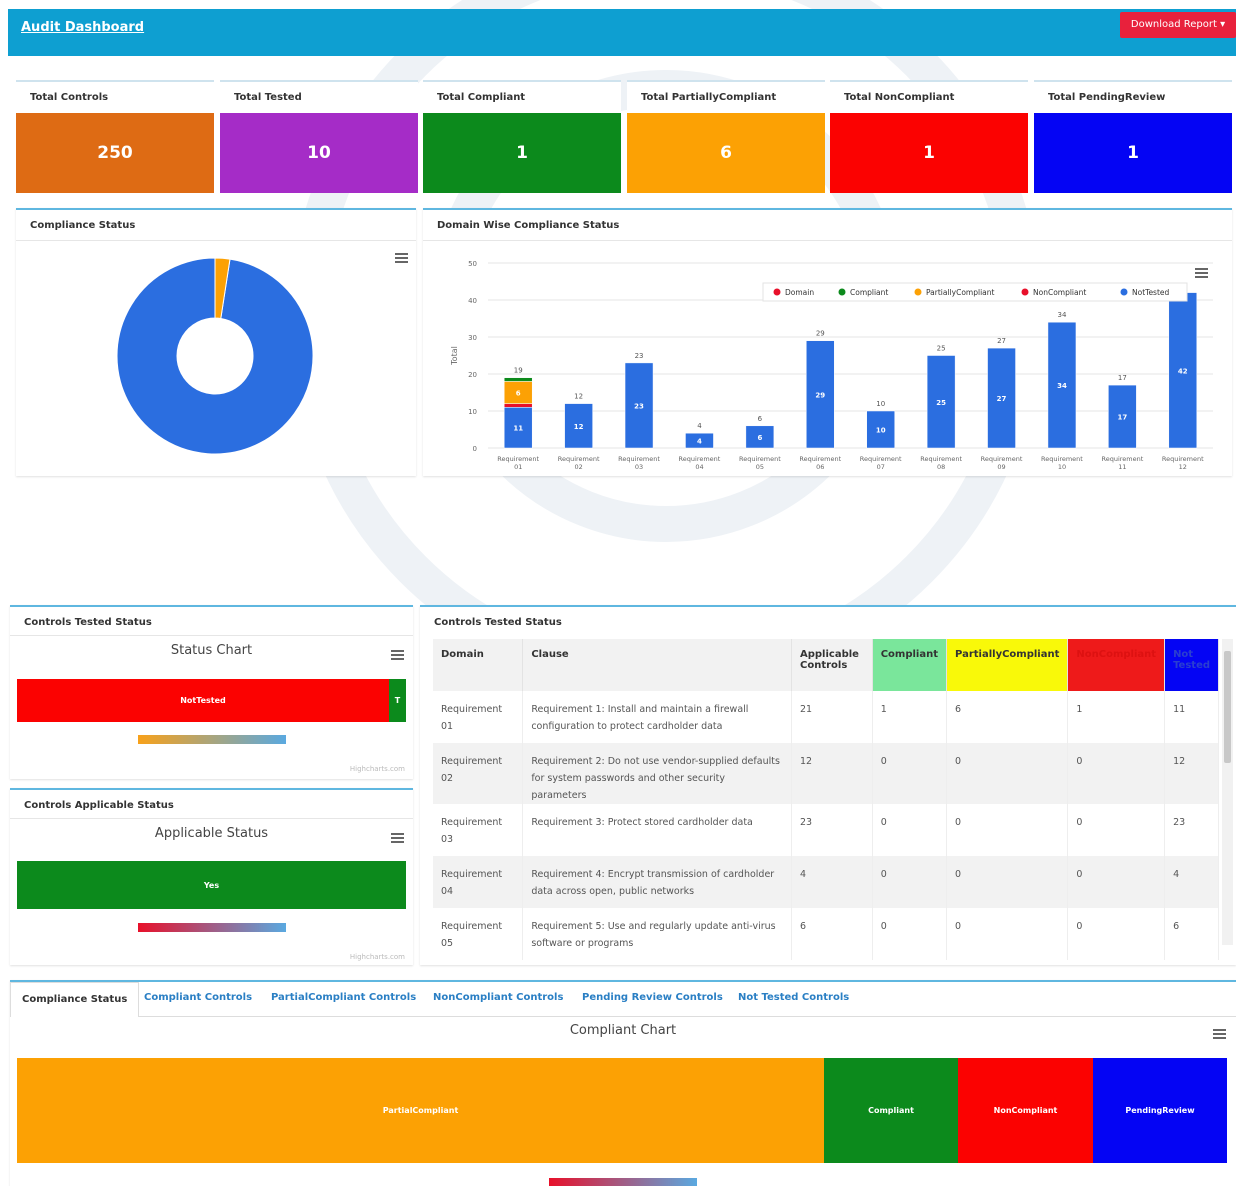 The image size is (1236, 1186). Describe the element at coordinates (1183, 467) in the screenshot. I see `x-tick-label: 12` at that location.